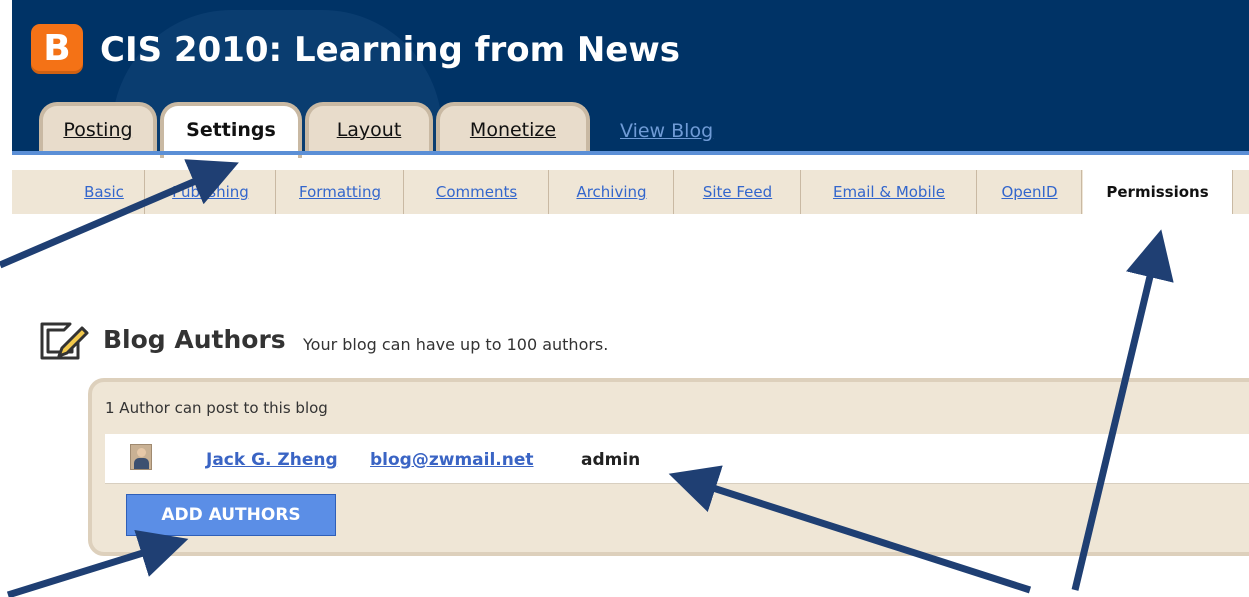  I want to click on section-subtitle: Your blog can have up to 100 authors., so click(456, 344).